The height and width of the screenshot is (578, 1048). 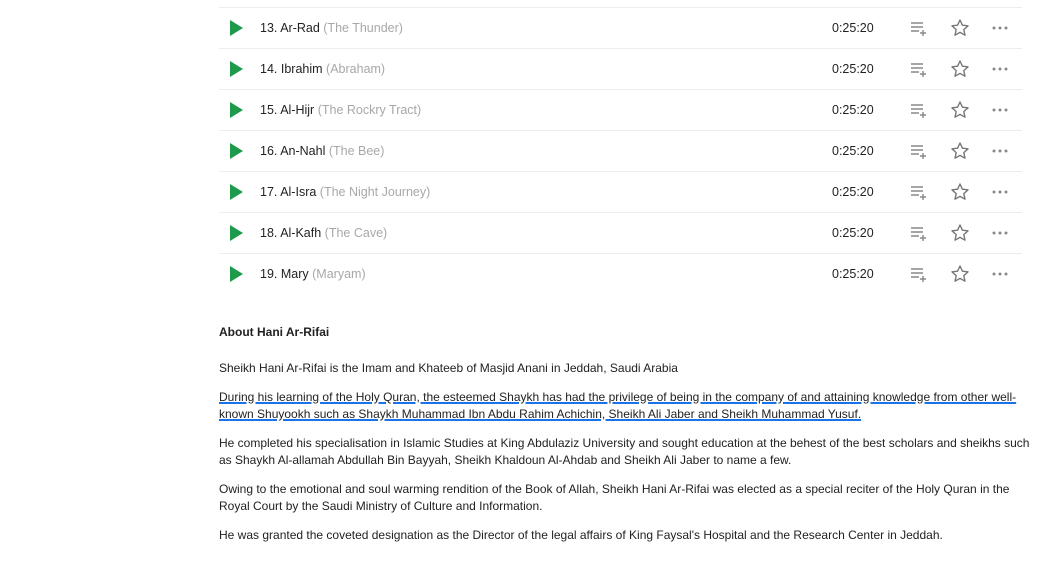 What do you see at coordinates (269, 192) in the screenshot?
I see `track-number: 17.` at bounding box center [269, 192].